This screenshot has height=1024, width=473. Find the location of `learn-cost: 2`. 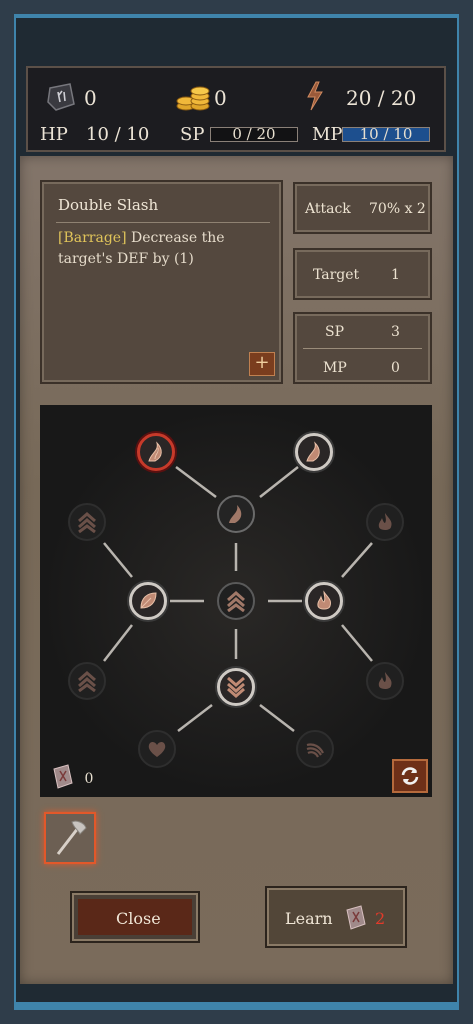

learn-cost: 2 is located at coordinates (380, 918).